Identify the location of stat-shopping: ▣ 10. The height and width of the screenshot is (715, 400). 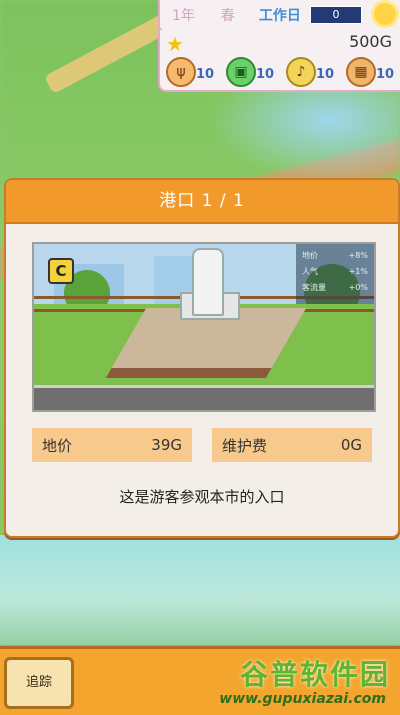
(255, 72).